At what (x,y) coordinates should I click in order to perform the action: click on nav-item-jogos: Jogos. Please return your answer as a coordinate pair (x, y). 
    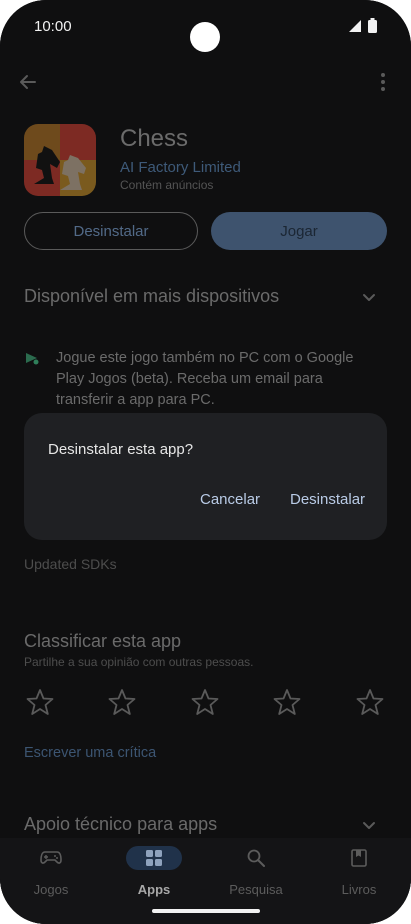
    Looking at the image, I should click on (51, 876).